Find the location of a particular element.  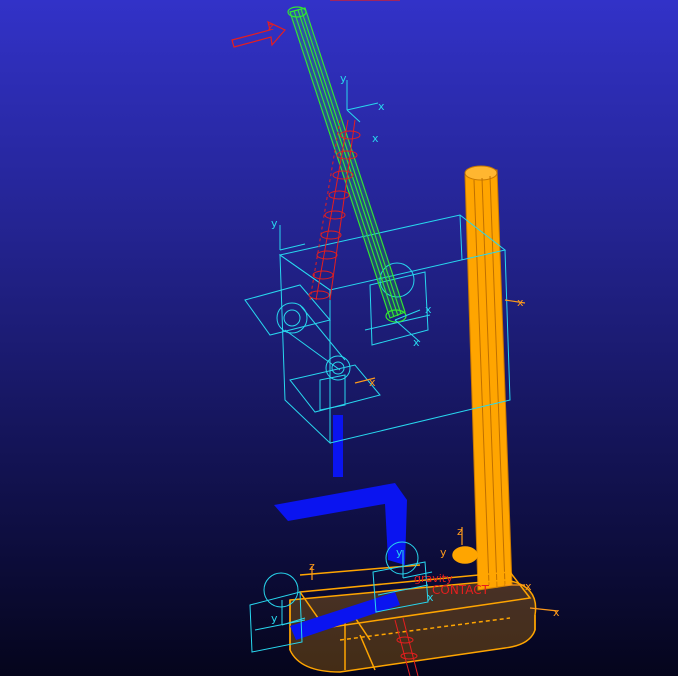

green-arm is located at coordinates (347, 164).